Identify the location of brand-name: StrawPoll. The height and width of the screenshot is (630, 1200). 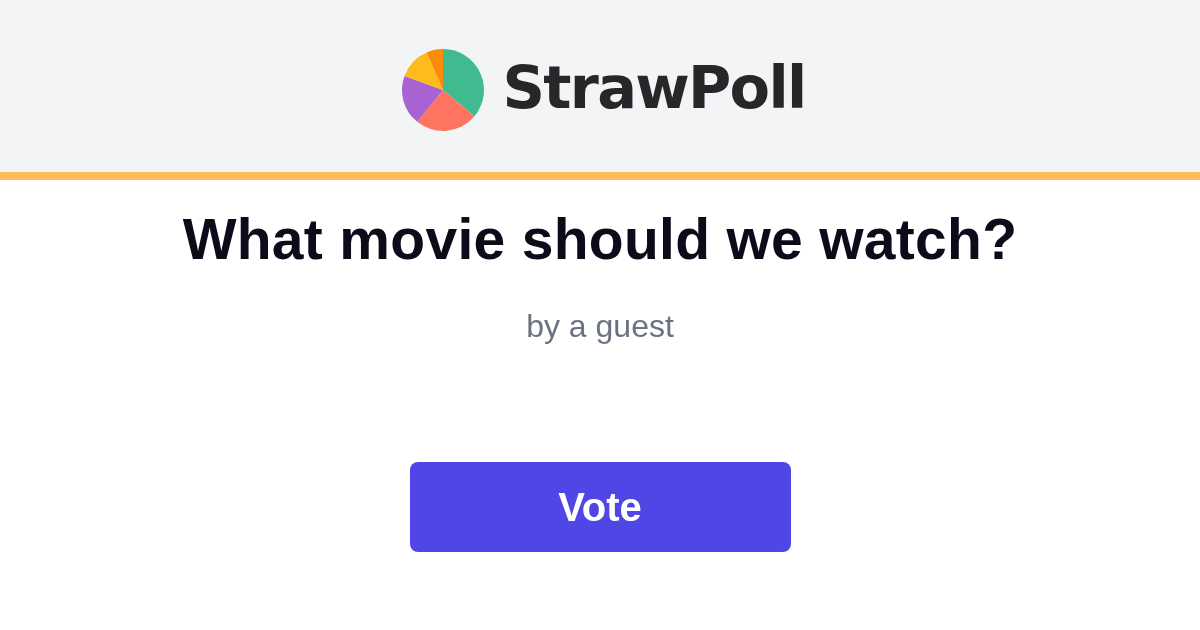
(654, 87).